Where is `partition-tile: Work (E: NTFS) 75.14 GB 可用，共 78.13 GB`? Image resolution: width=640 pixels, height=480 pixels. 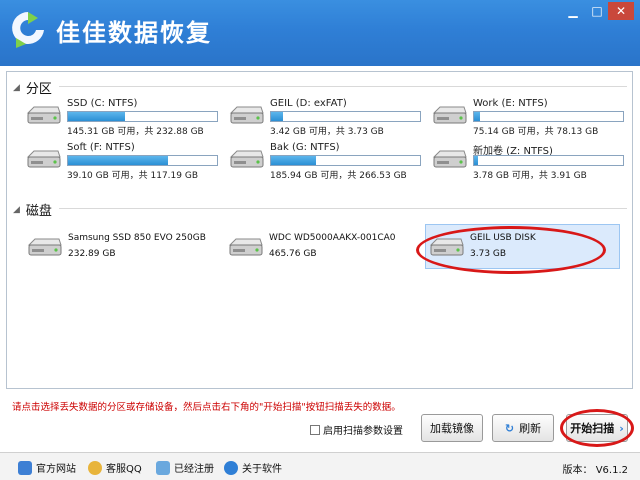 partition-tile: Work (E: NTFS) 75.14 GB 可用，共 78.13 GB is located at coordinates (527, 116).